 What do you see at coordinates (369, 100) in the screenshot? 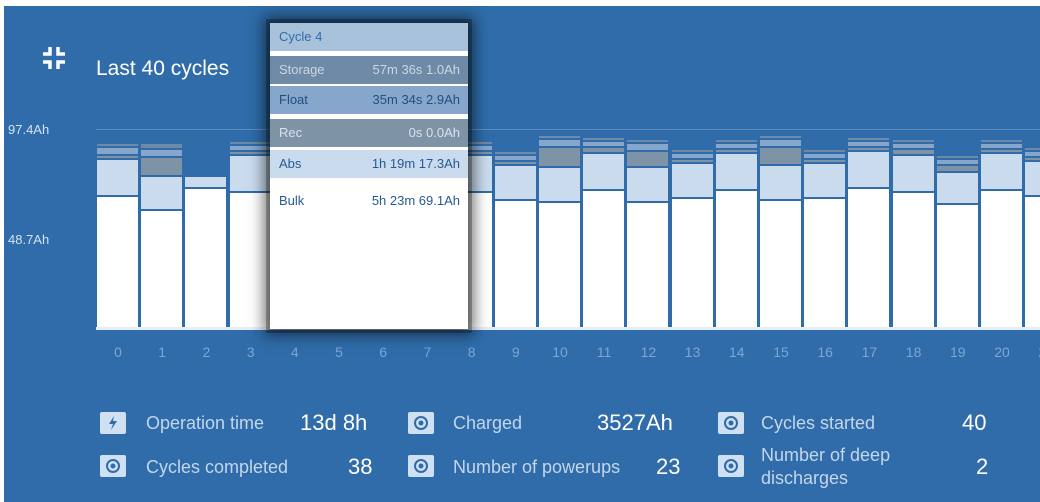
I see `tooltip-row-float: Float 35m 34s 2.9Ah` at bounding box center [369, 100].